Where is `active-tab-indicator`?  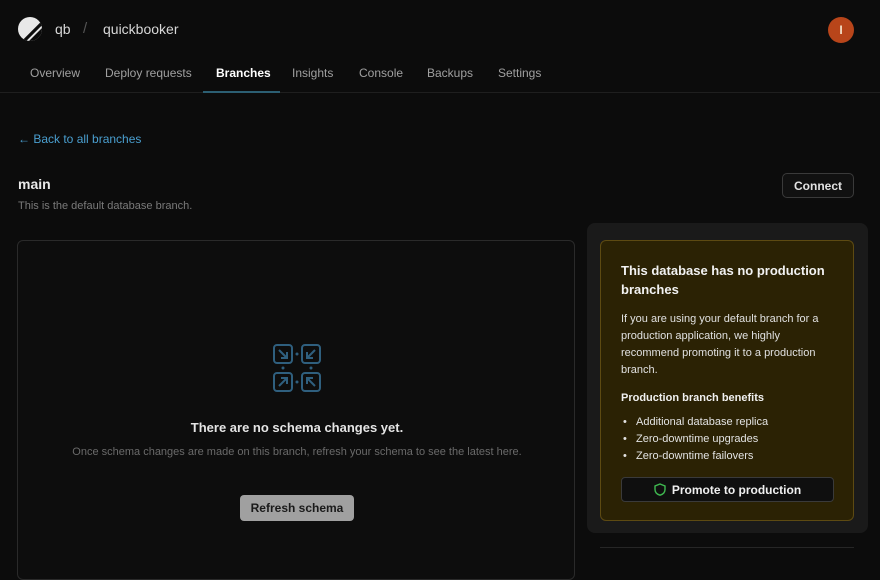 active-tab-indicator is located at coordinates (241, 92).